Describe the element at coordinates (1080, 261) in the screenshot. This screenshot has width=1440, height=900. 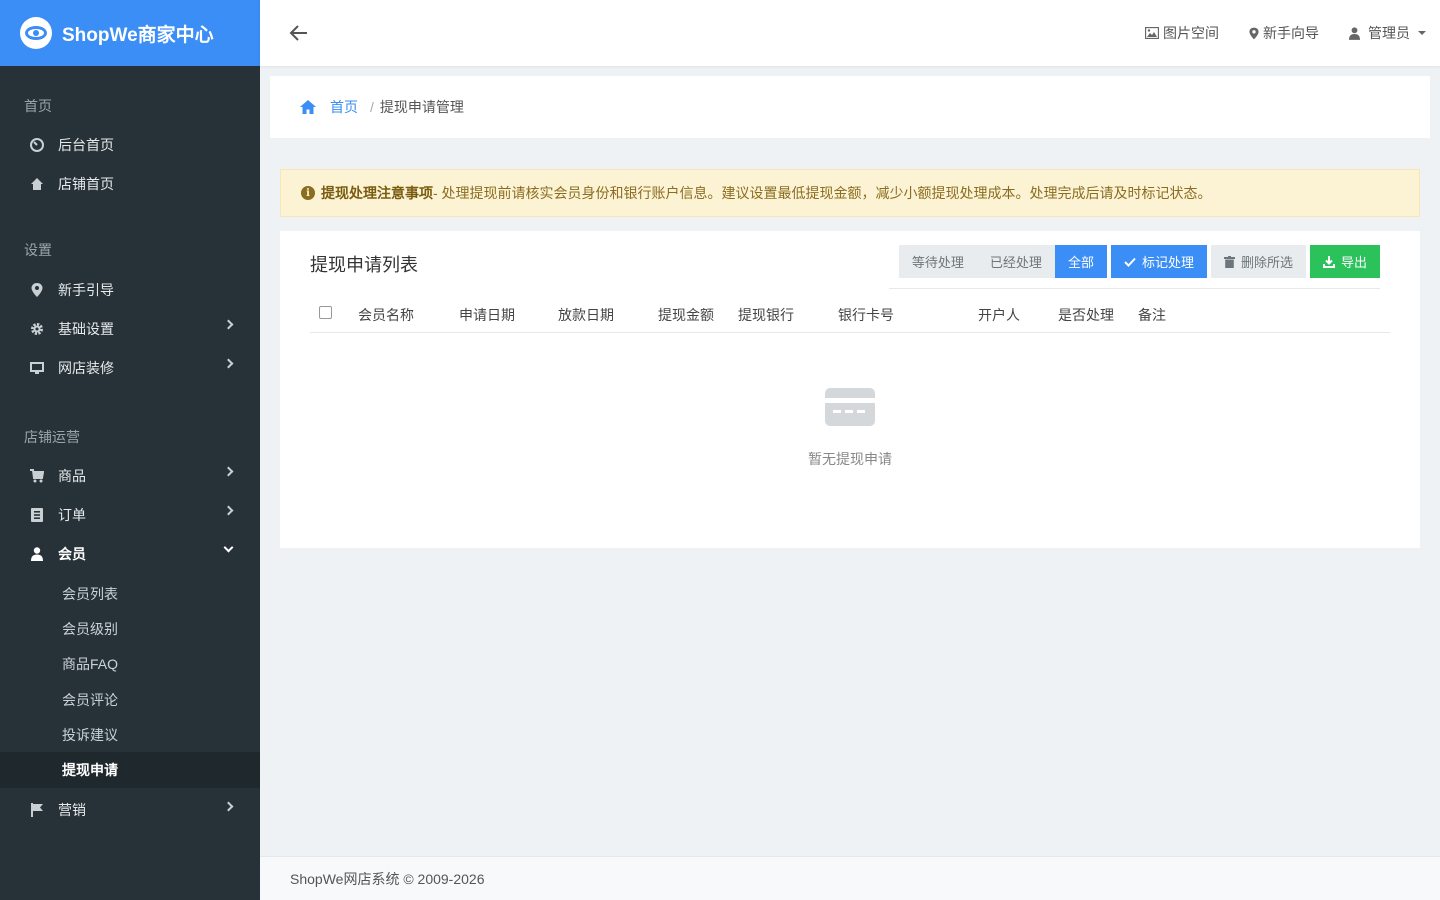
I see `filter-all-button: 全部` at that location.